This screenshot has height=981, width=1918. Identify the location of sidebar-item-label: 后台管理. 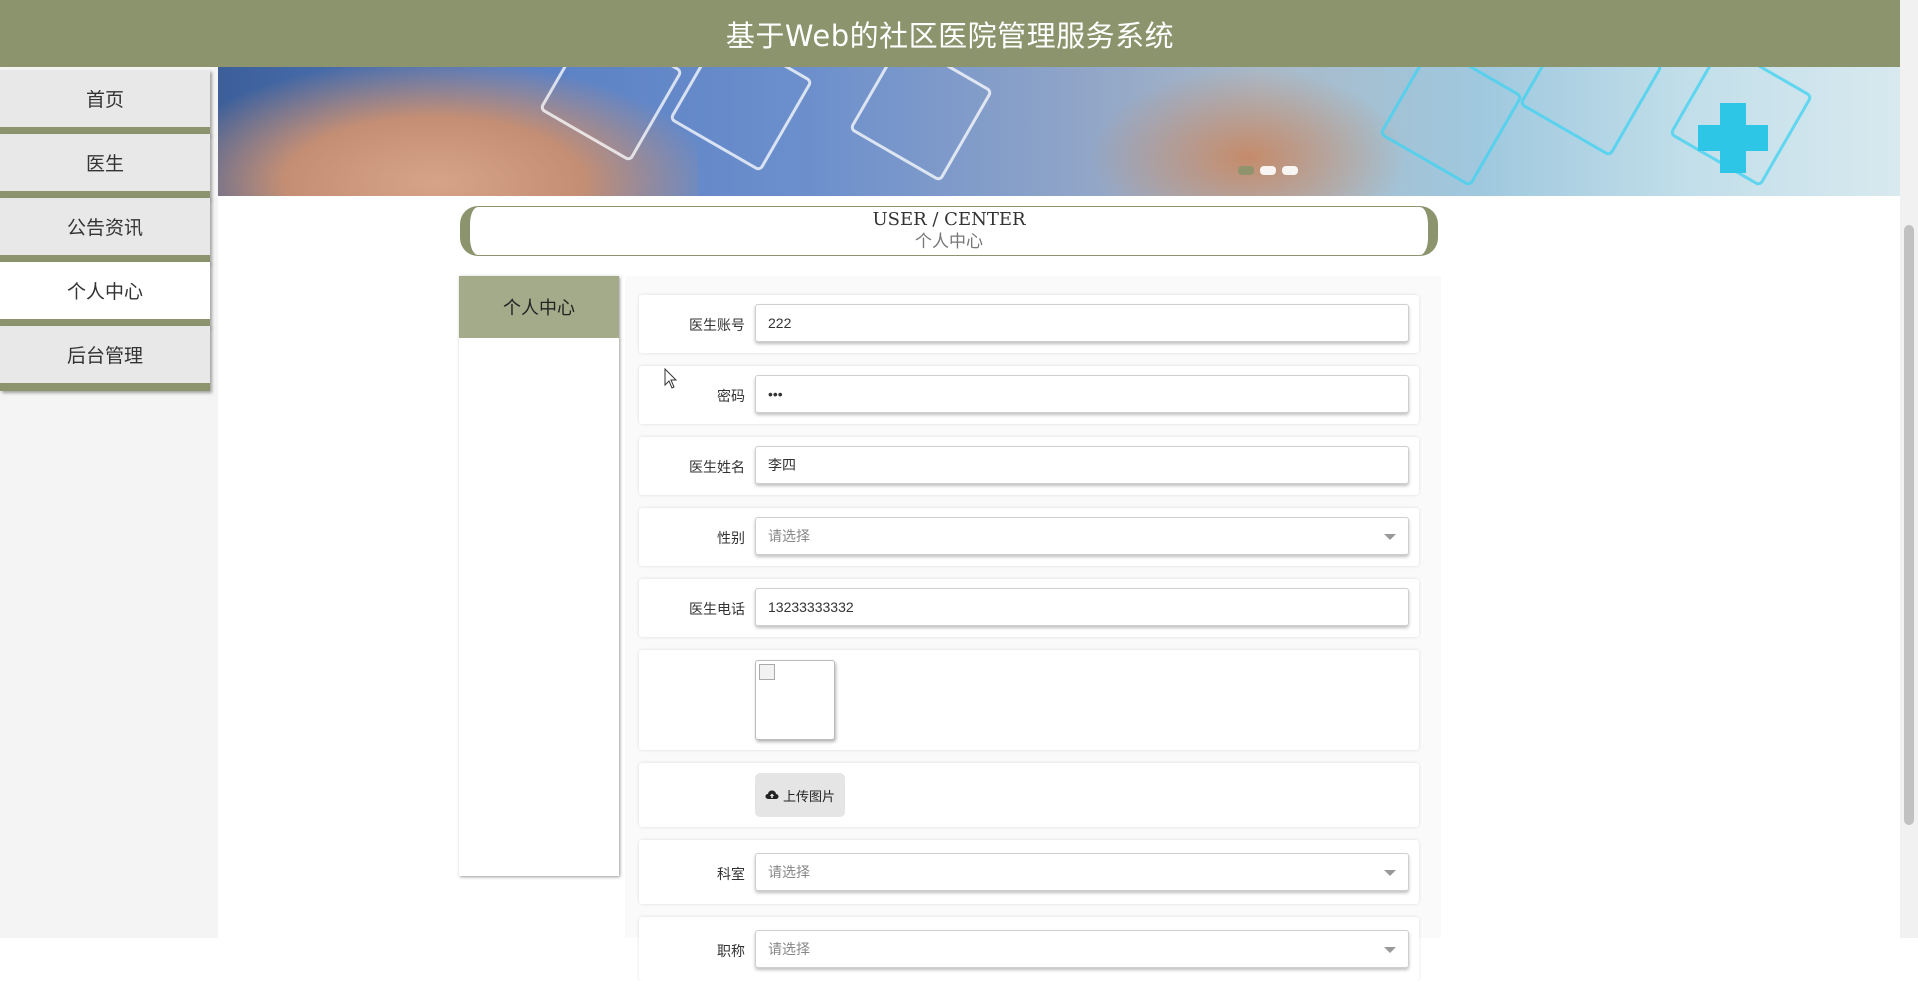
(104, 356).